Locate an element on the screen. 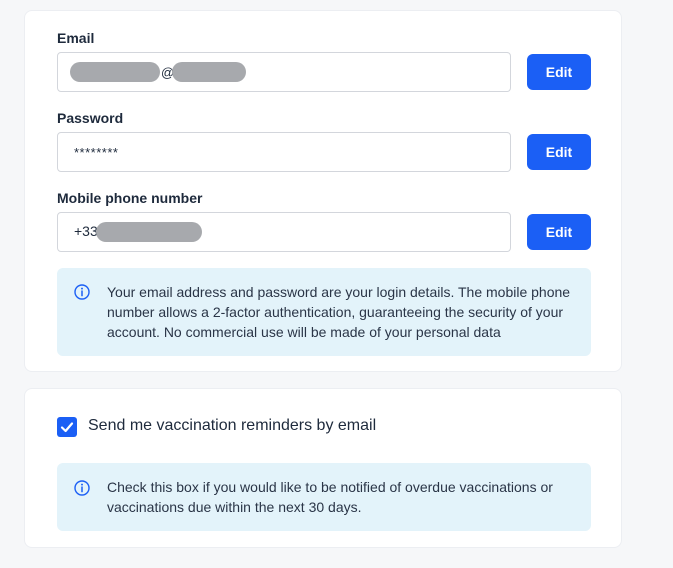  email-redacted-domain is located at coordinates (209, 72).